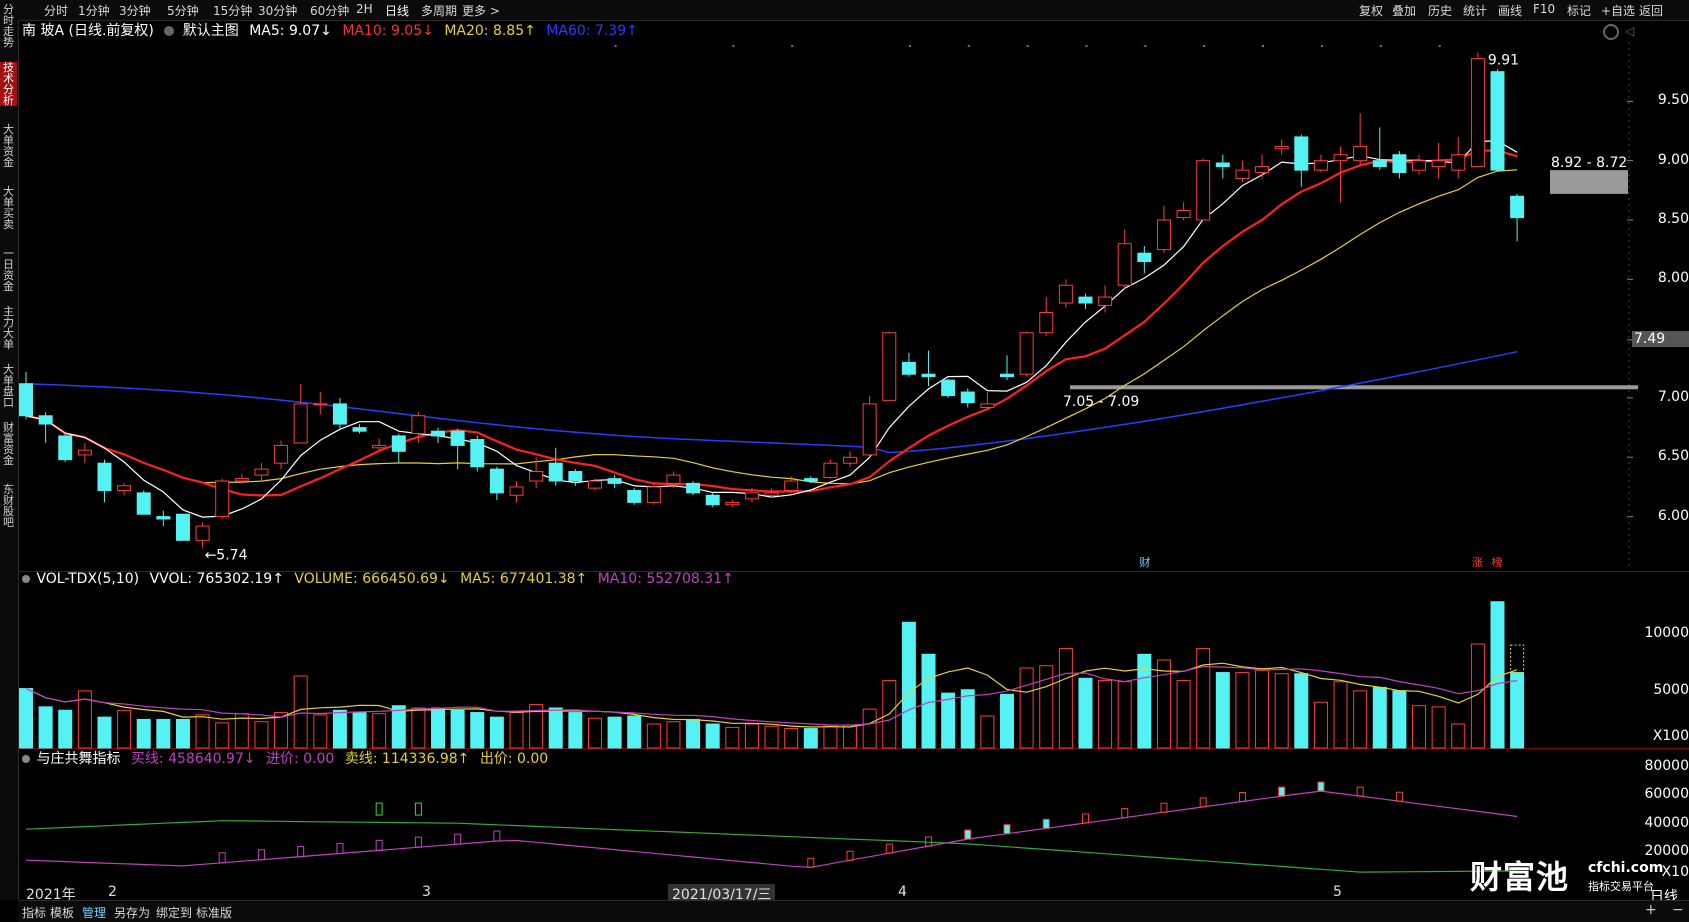  I want to click on left-nav-tab: 财富资金, so click(8, 444).